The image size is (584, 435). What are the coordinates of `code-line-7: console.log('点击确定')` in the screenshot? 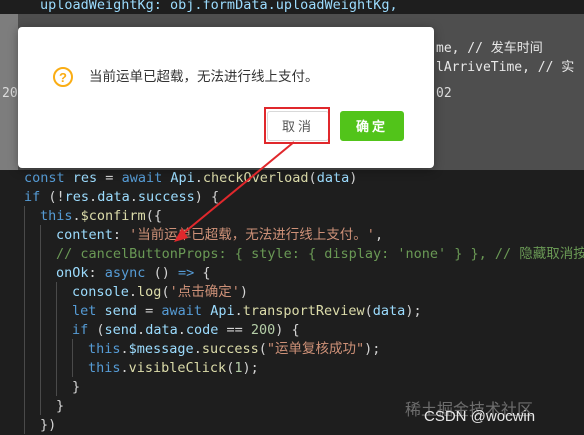 It's located at (160, 292).